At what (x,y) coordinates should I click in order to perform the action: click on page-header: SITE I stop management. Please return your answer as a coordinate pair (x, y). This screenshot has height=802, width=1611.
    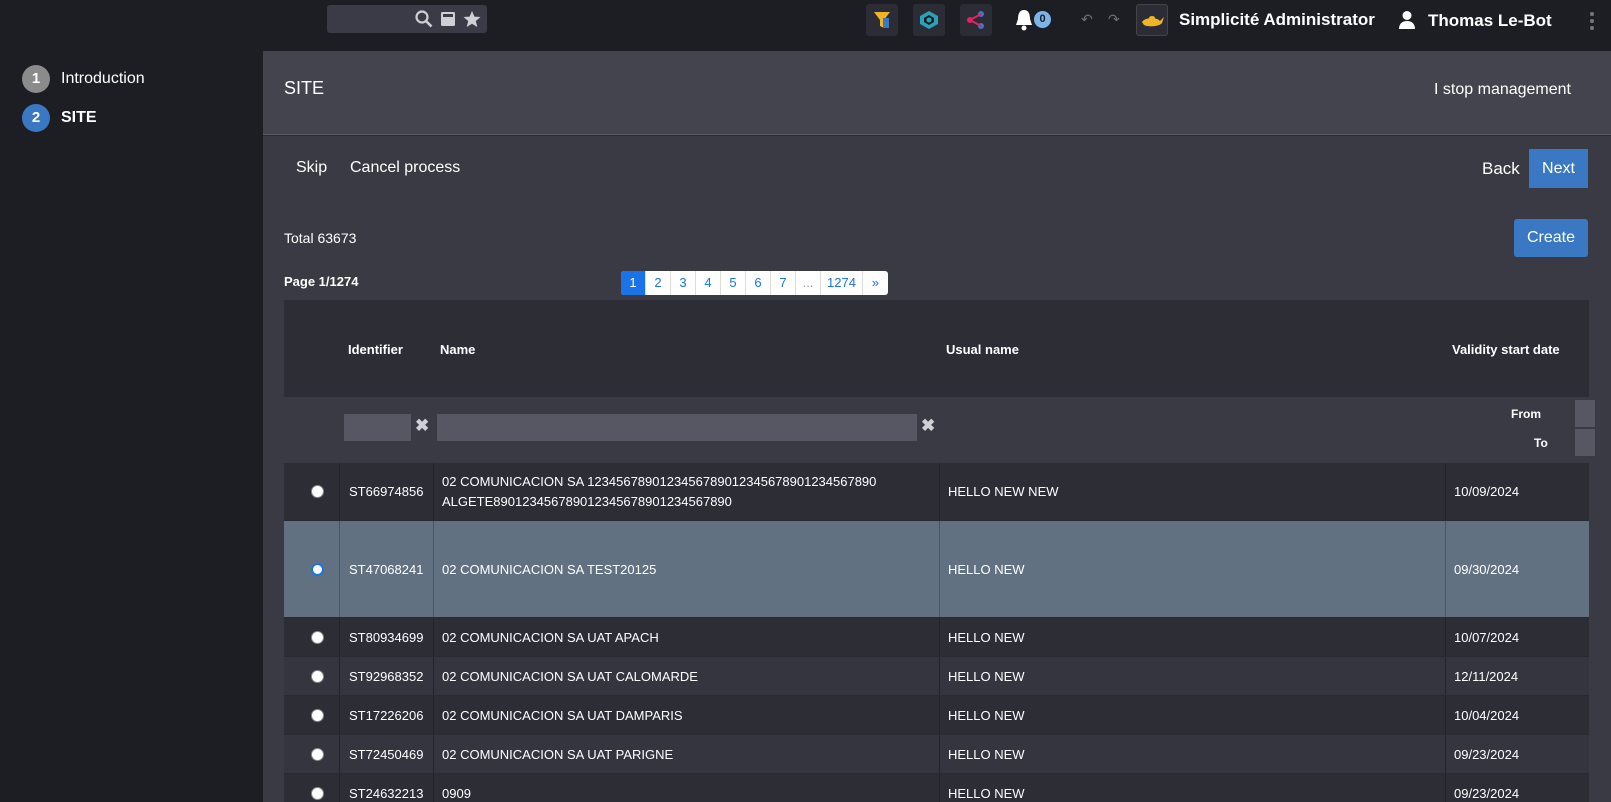
    Looking at the image, I should click on (937, 93).